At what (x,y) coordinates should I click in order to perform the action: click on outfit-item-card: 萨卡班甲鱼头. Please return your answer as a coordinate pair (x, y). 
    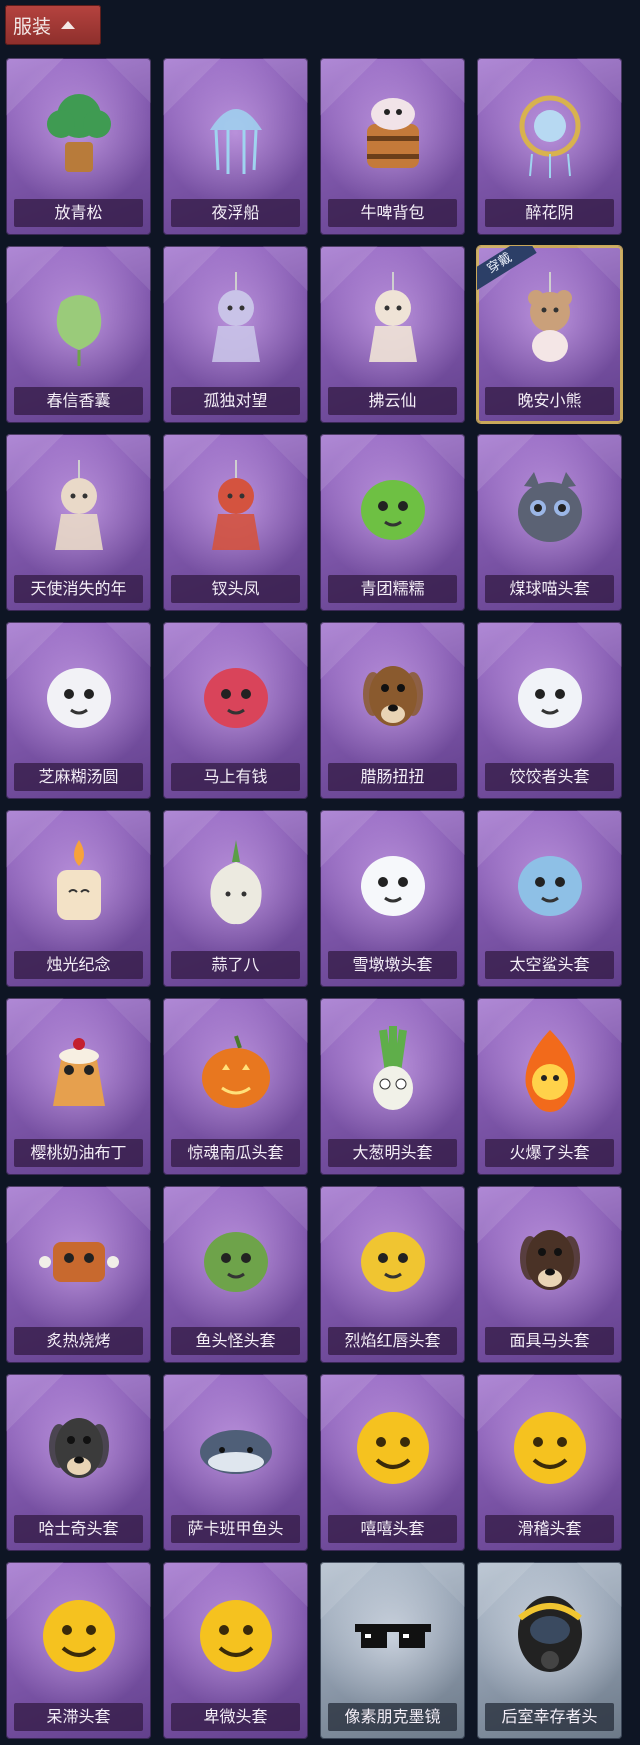
    Looking at the image, I should click on (235, 1462).